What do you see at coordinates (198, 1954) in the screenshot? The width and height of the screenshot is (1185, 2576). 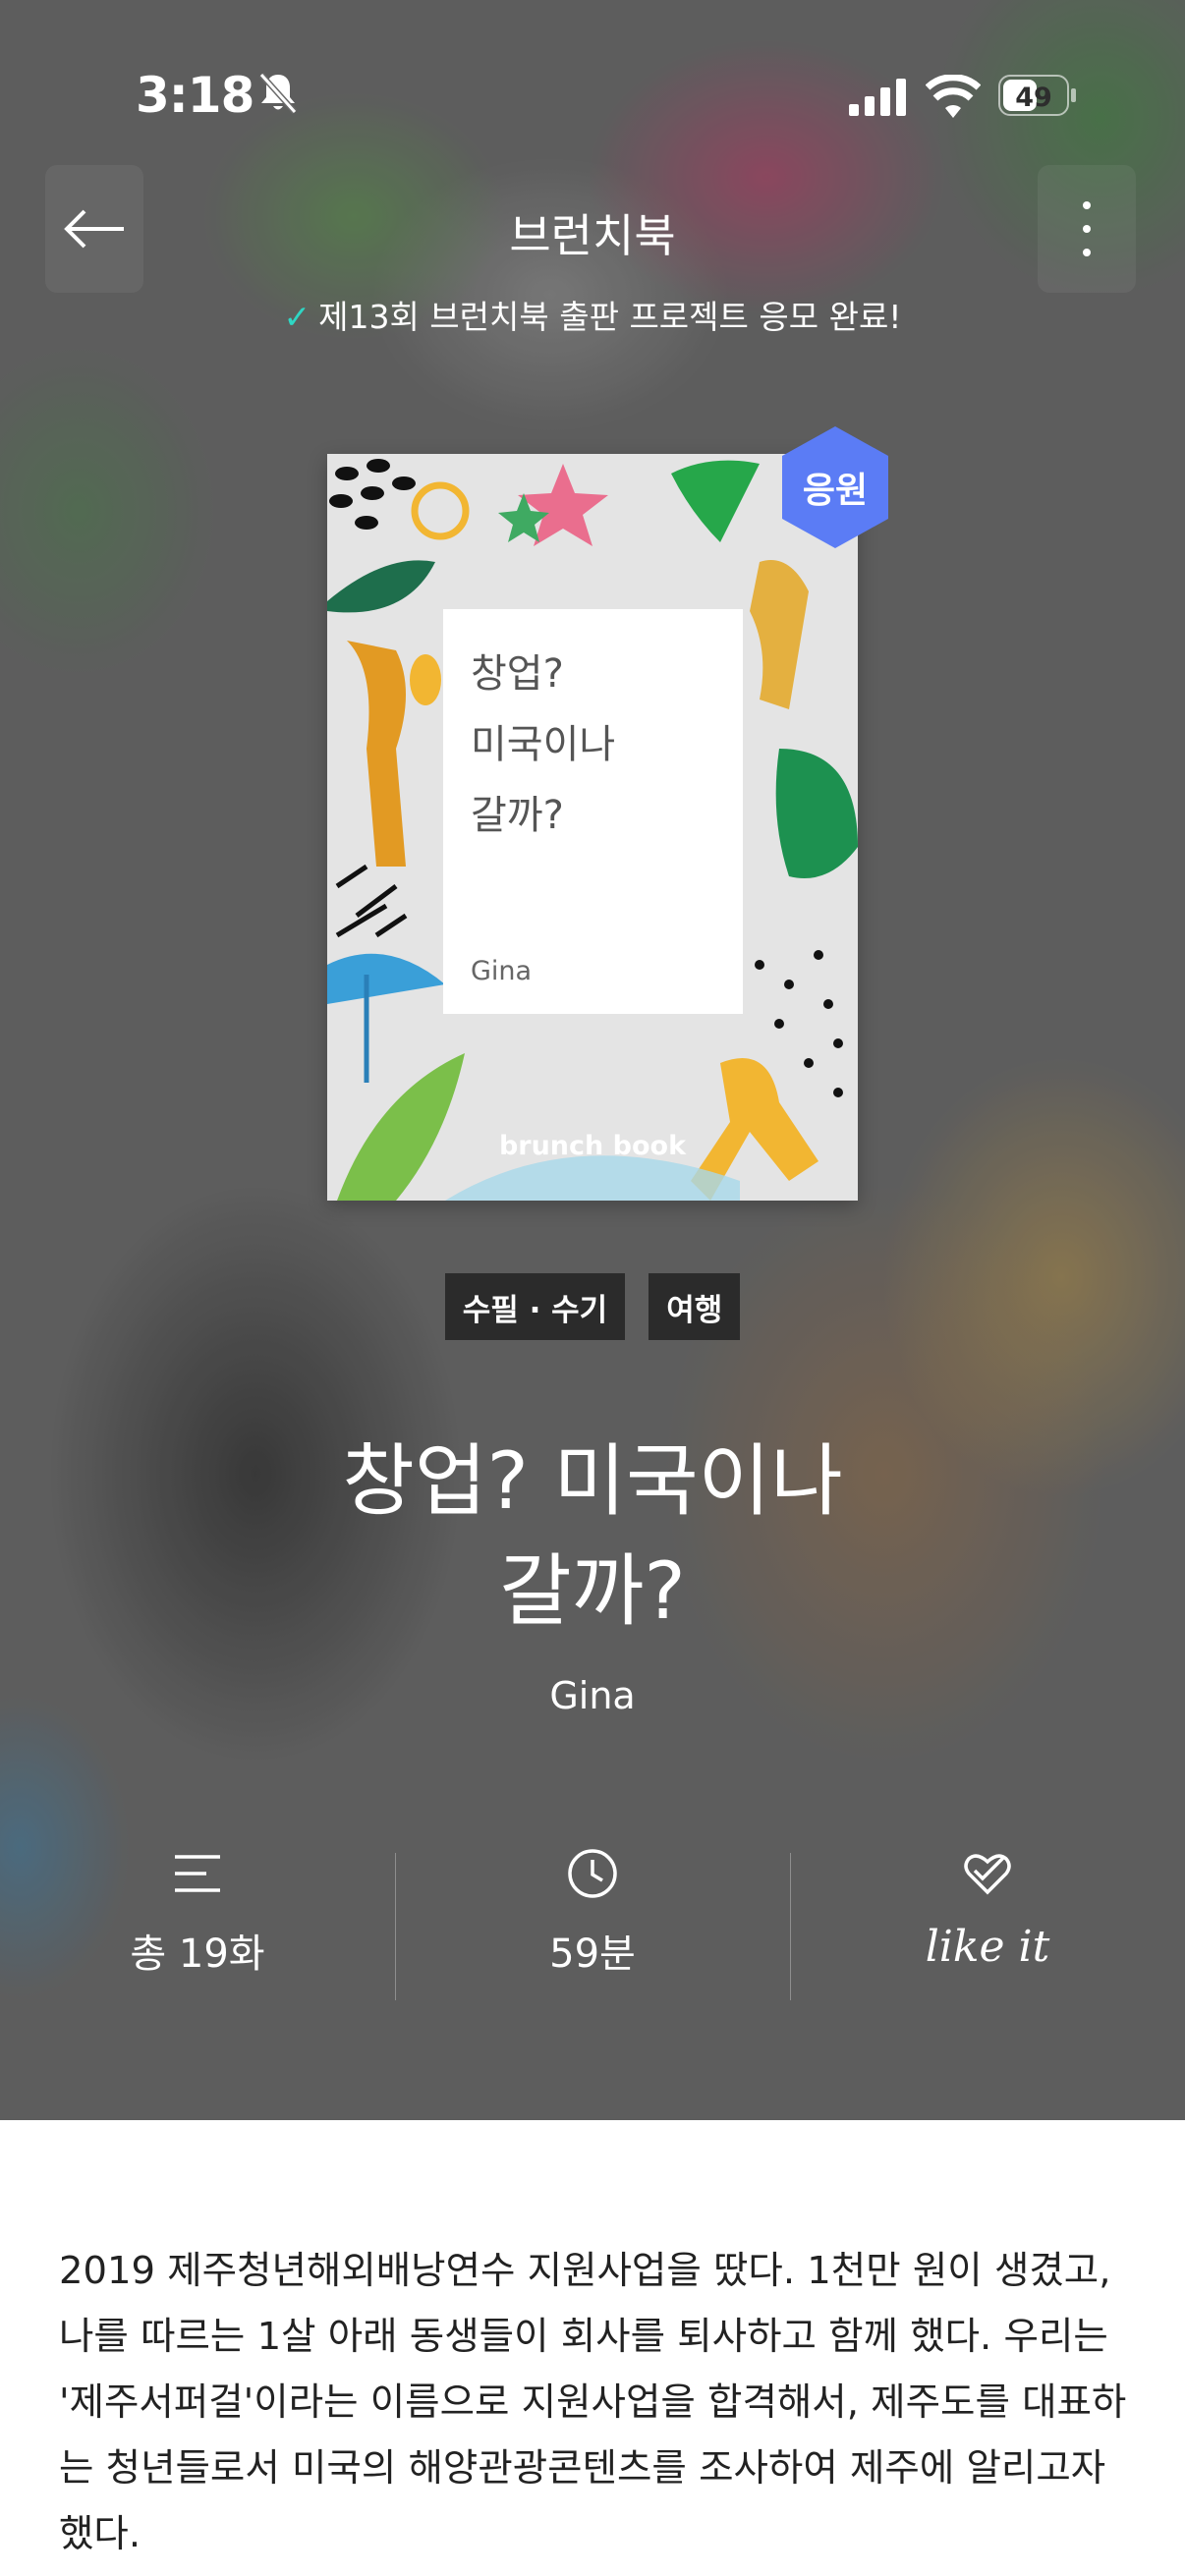 I see `episodes-count: 총 19화` at bounding box center [198, 1954].